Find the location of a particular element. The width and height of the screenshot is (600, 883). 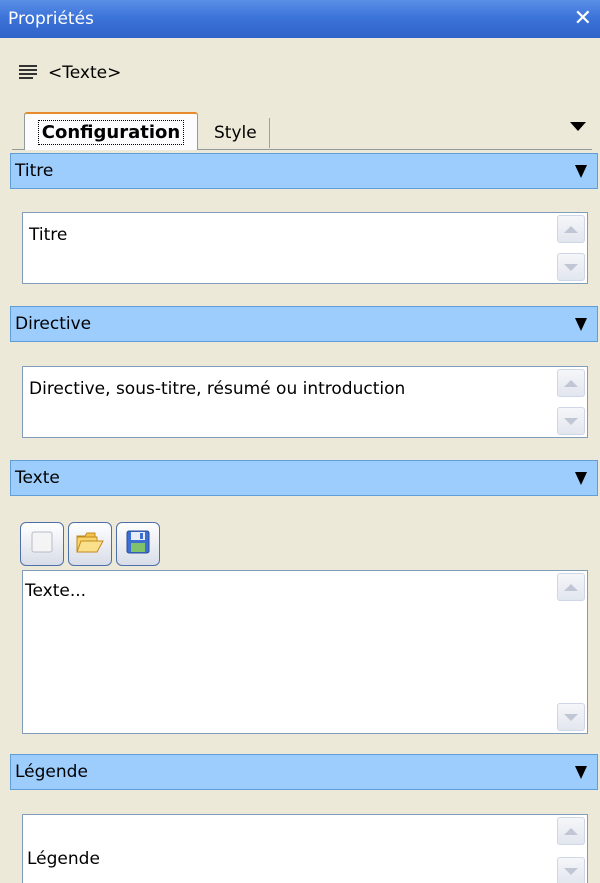

tab-configuration-label: Configuration is located at coordinates (111, 132).